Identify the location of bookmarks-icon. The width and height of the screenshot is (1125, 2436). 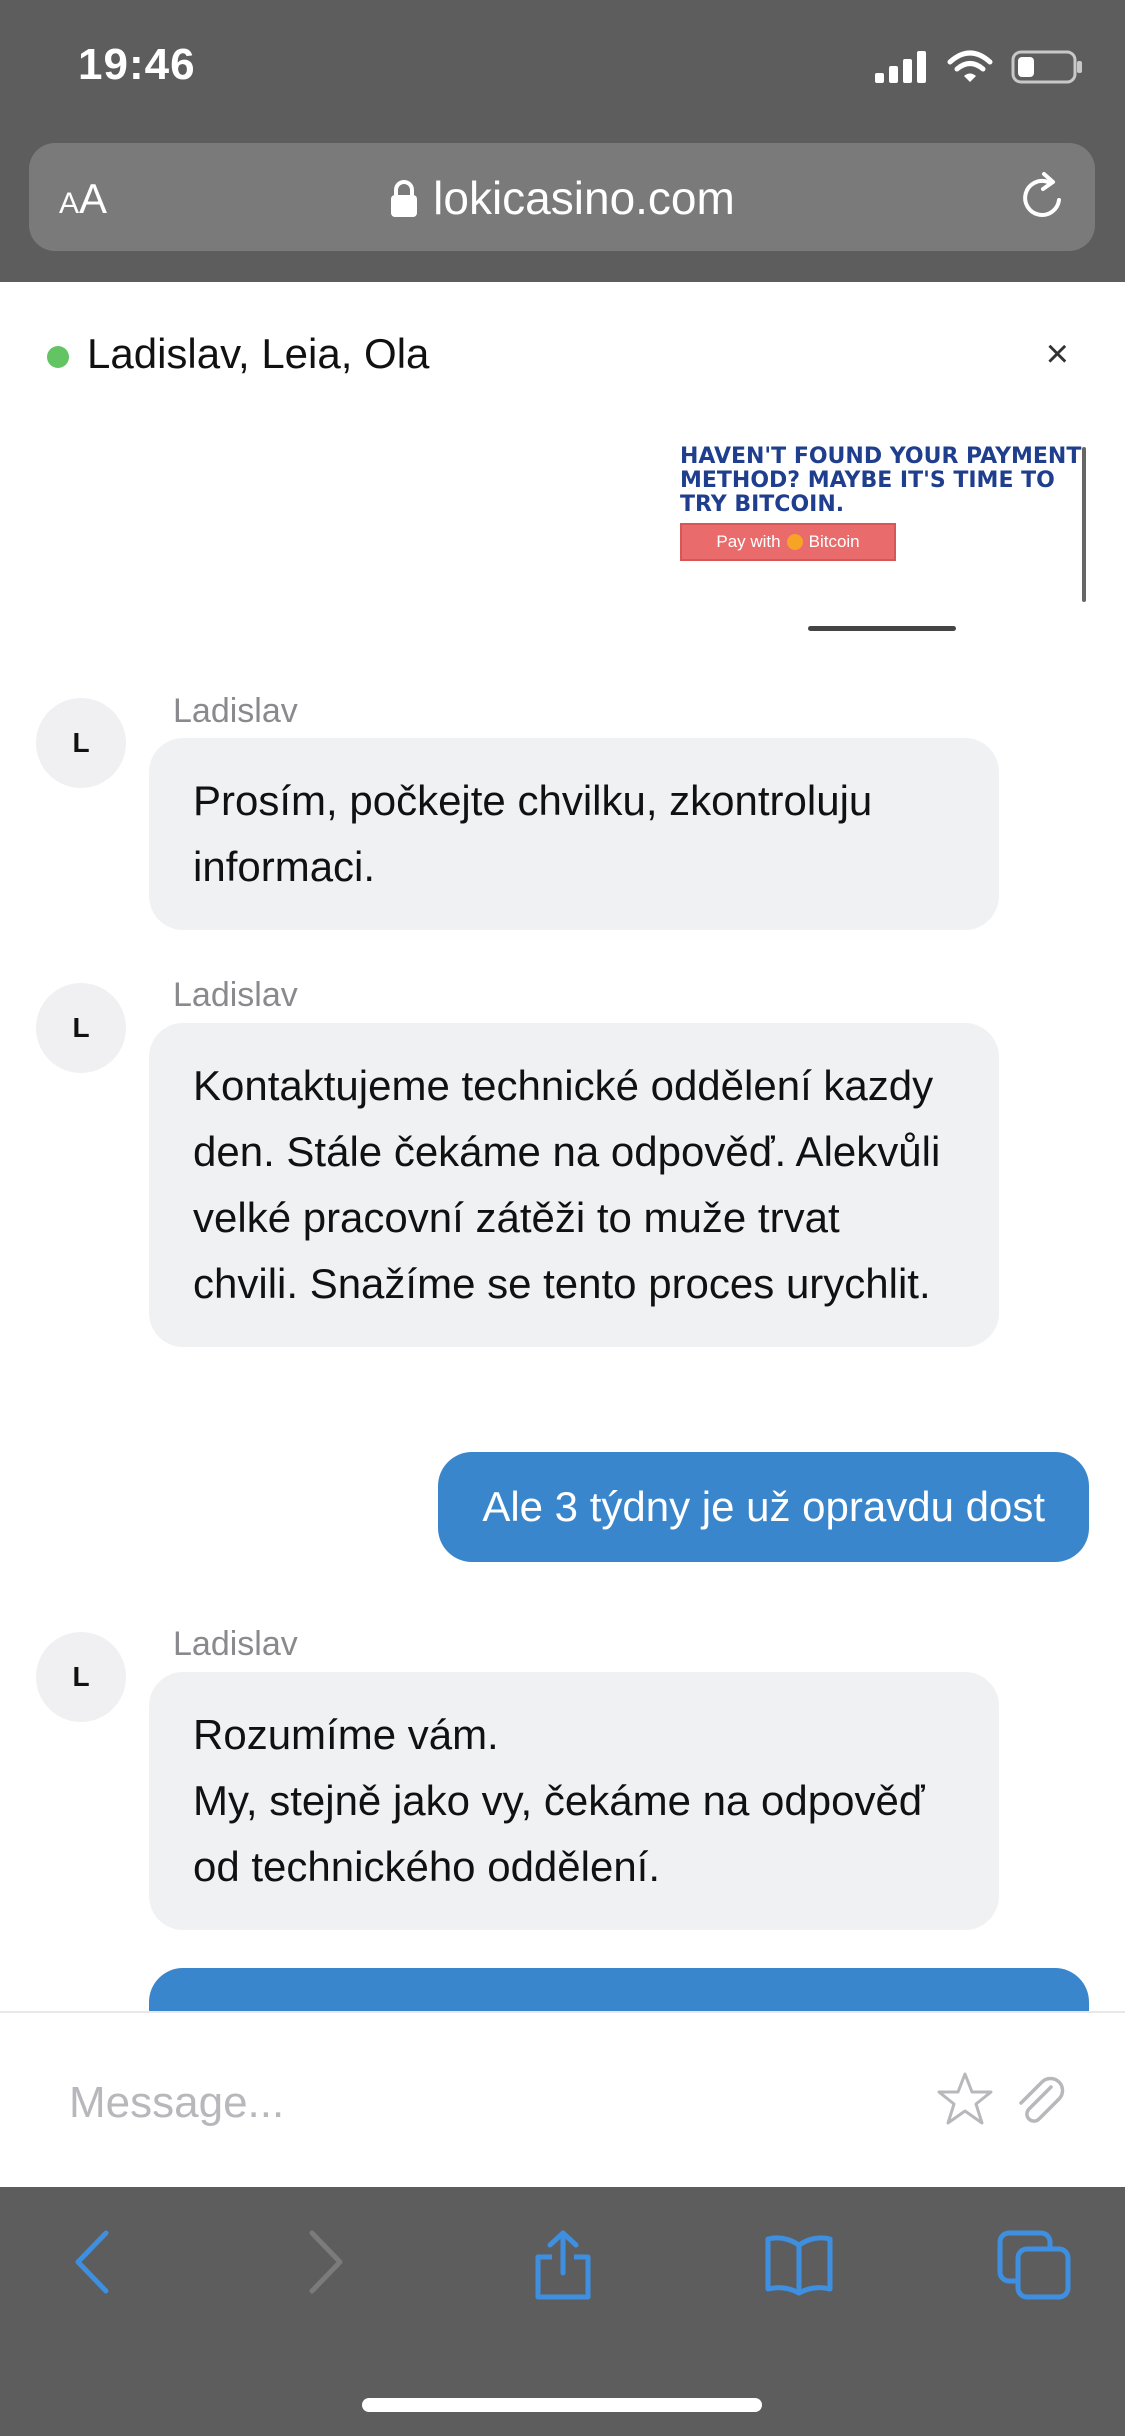
(799, 2265).